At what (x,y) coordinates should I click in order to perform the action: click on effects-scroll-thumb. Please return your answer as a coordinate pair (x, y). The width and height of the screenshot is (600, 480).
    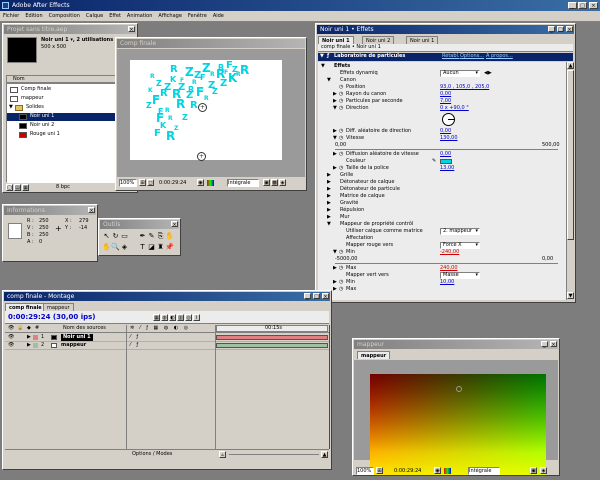
    Looking at the image, I should click on (570, 155).